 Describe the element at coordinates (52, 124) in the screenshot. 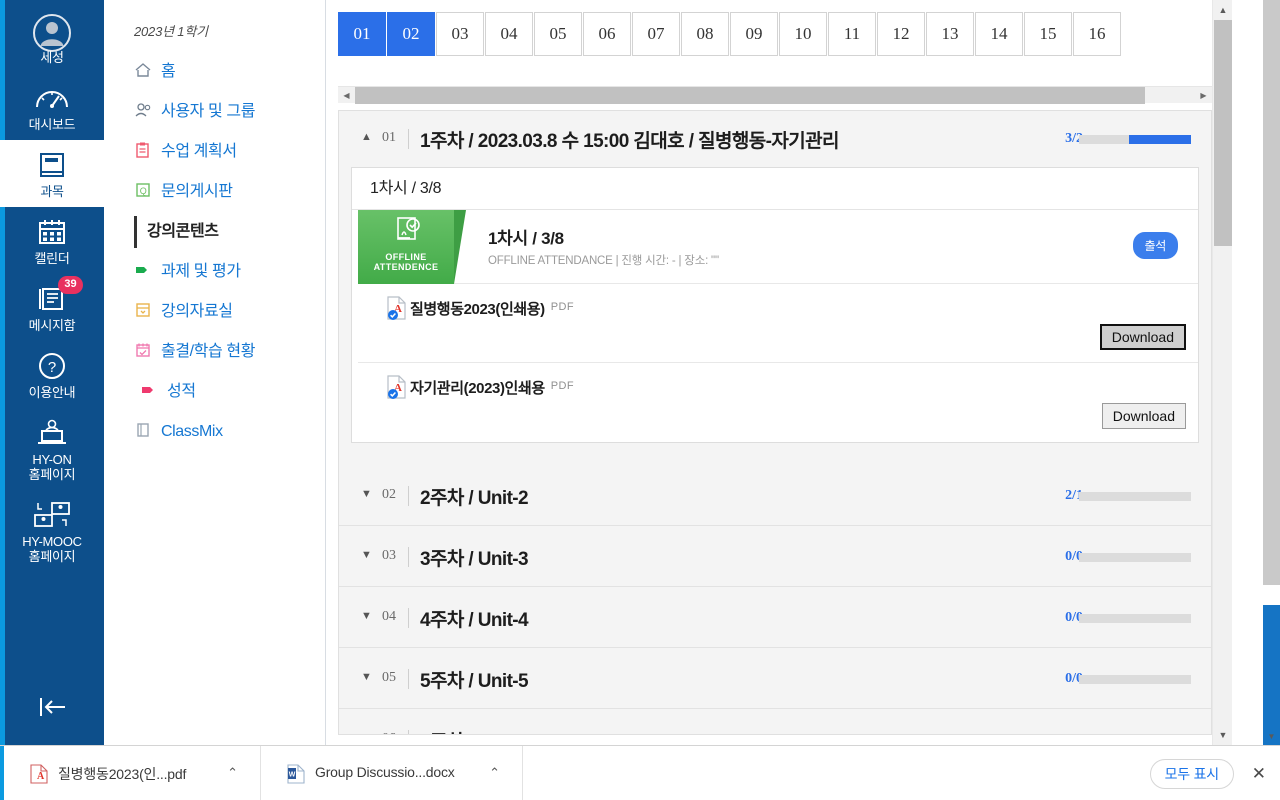

I see `rail-item-label: 대시보드` at that location.